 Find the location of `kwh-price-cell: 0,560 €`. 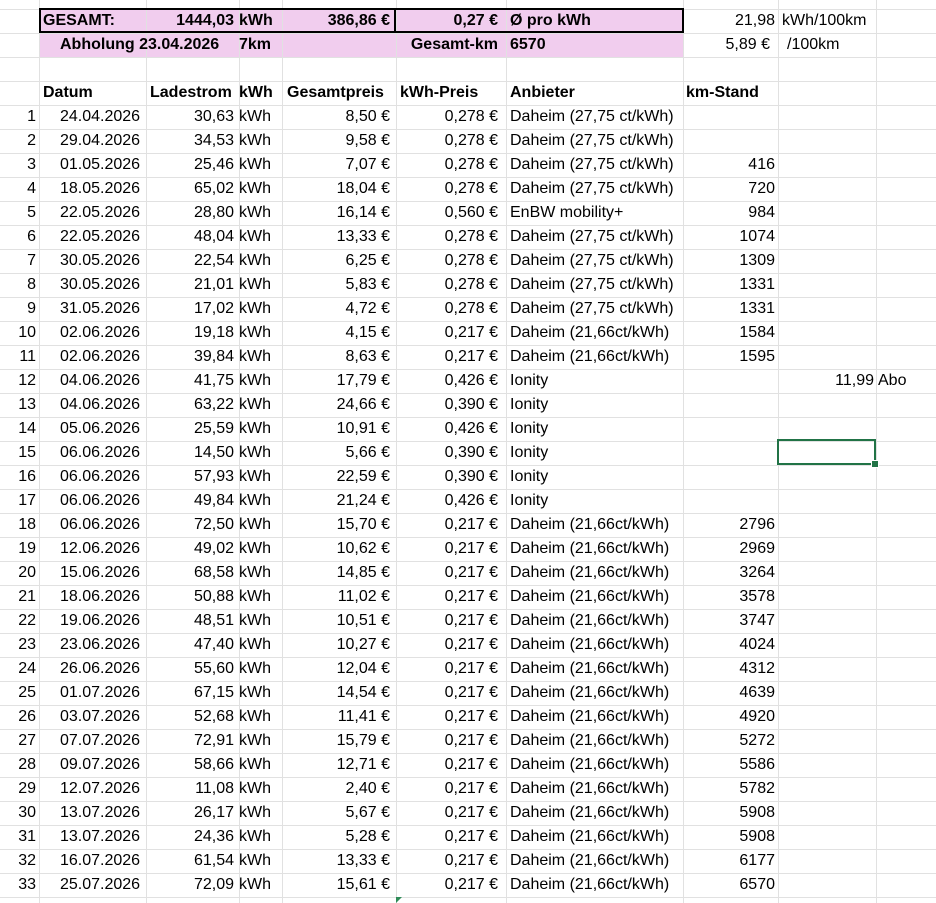

kwh-price-cell: 0,560 € is located at coordinates (447, 213).